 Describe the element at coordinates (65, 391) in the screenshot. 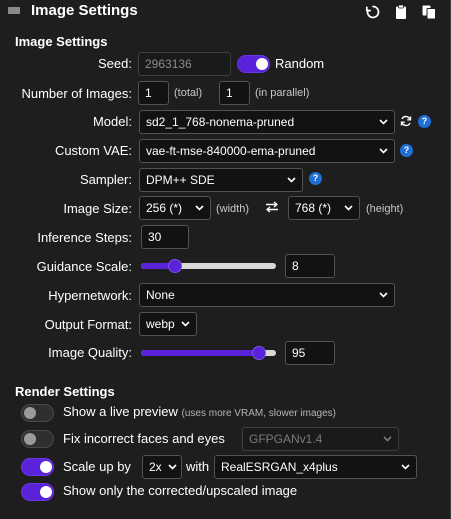

I see `render-settings-heading: Render Settings` at that location.